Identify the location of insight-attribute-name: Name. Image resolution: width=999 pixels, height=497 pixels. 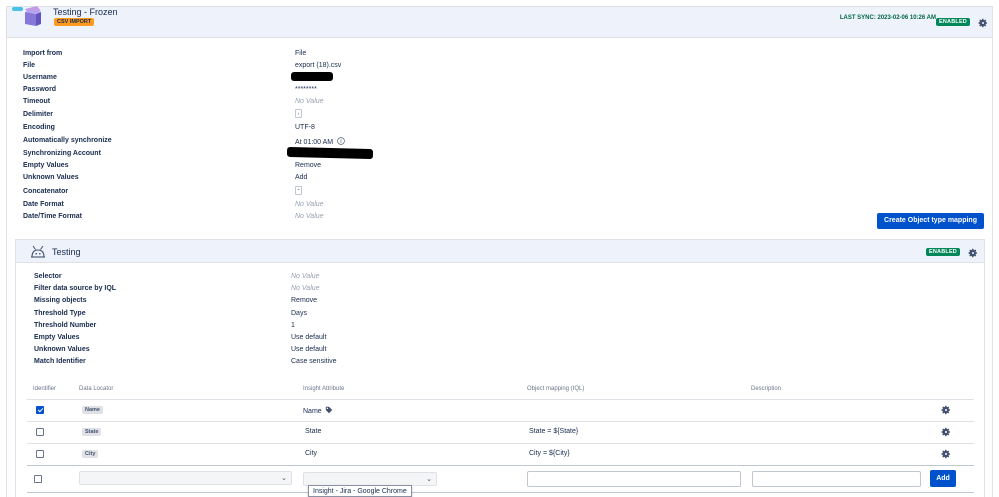
(312, 411).